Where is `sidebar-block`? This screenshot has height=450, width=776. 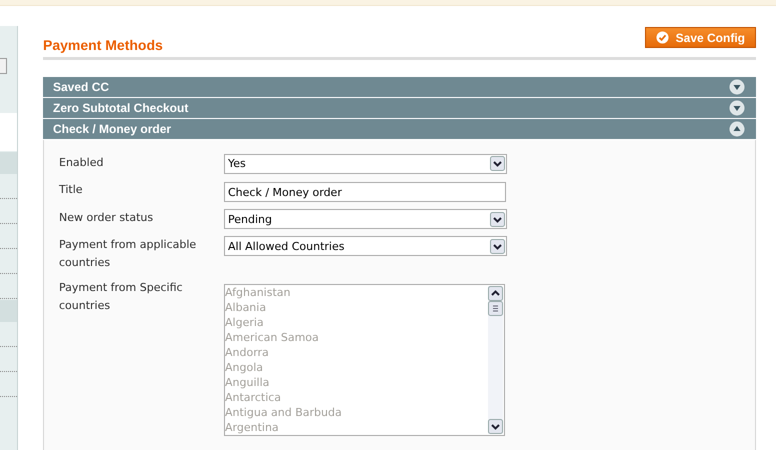
sidebar-block is located at coordinates (8, 132).